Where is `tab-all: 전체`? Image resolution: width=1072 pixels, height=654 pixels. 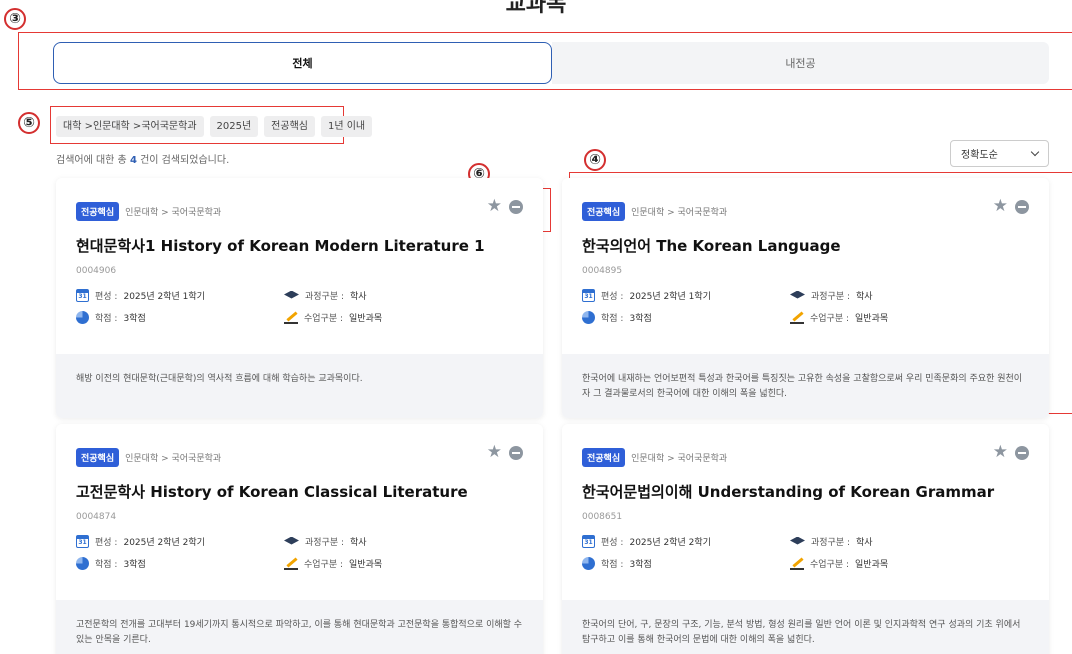
tab-all: 전체 is located at coordinates (302, 63).